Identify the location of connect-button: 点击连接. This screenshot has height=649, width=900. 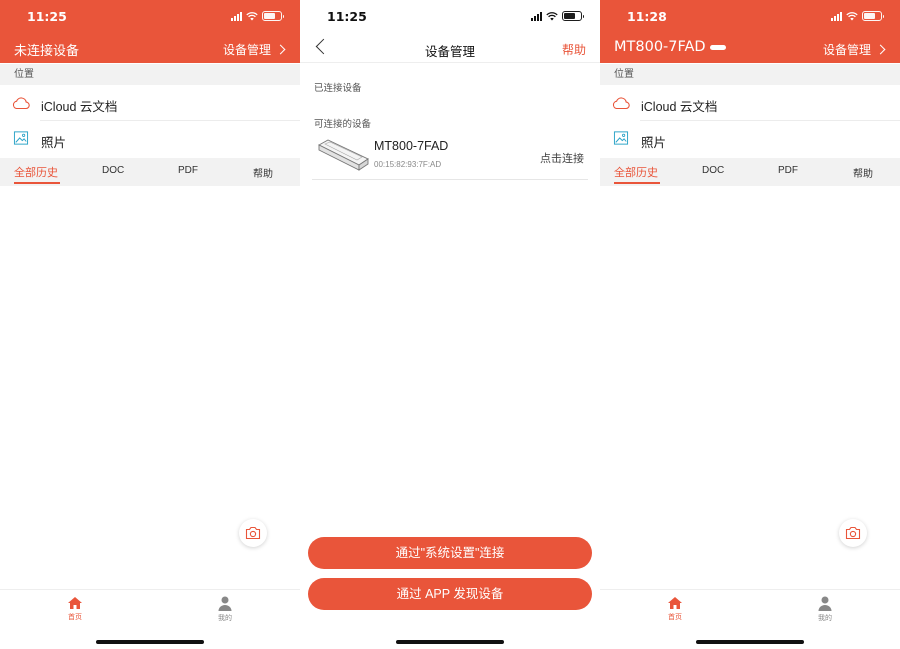
(562, 158).